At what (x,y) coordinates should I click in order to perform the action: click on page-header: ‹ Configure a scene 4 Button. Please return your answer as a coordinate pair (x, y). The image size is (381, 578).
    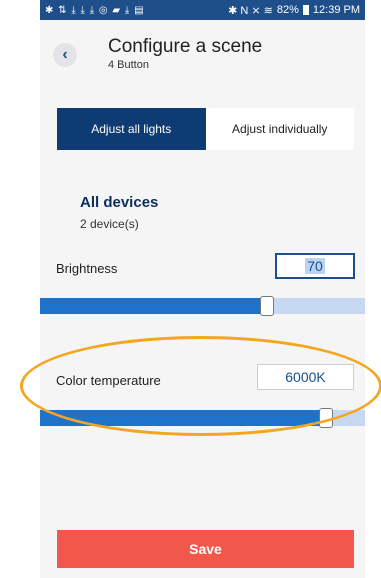
    Looking at the image, I should click on (202, 59).